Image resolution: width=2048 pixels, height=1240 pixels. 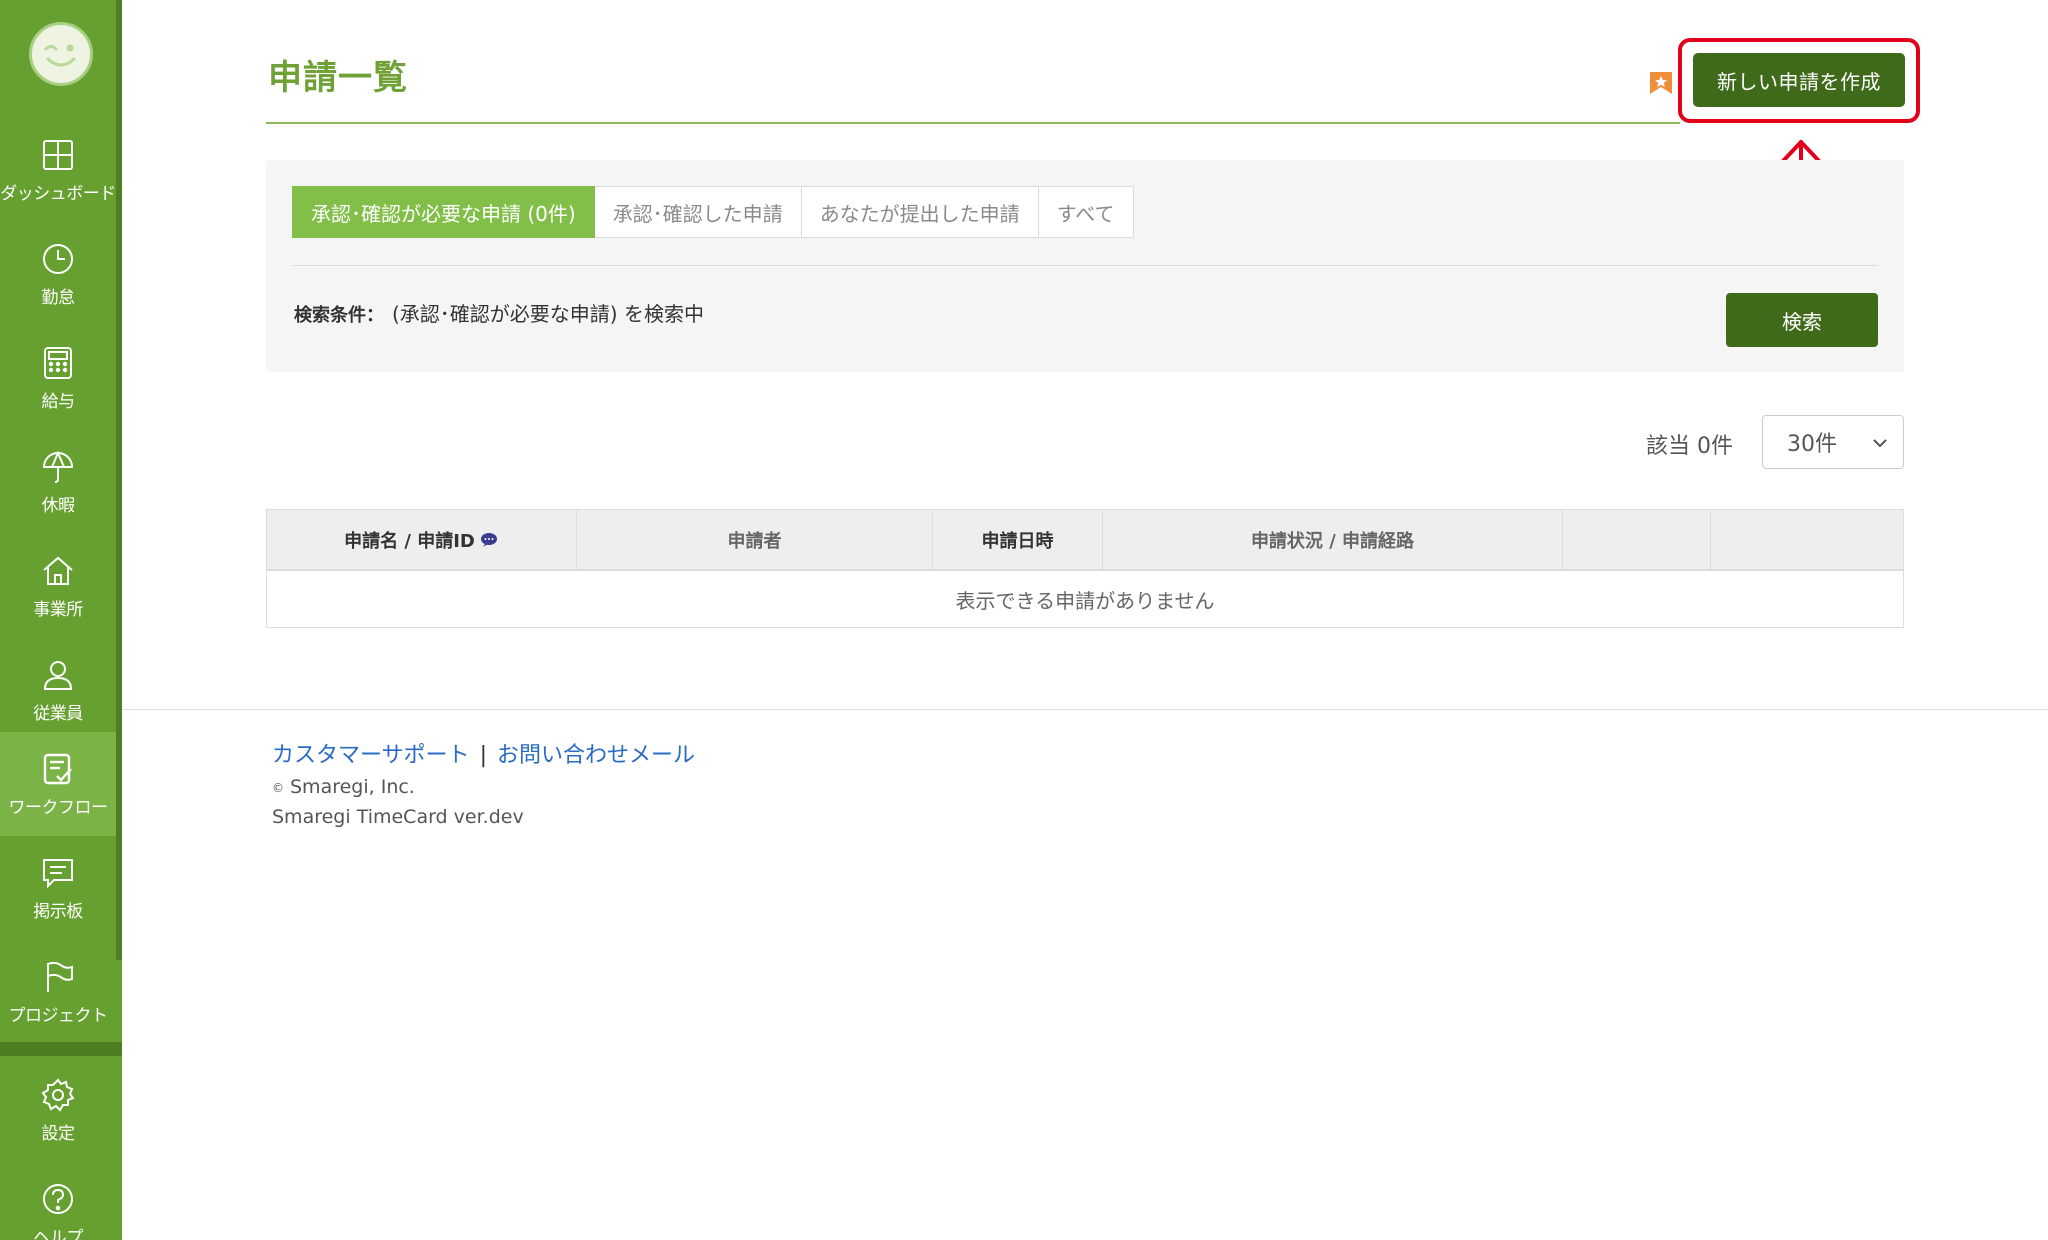 What do you see at coordinates (973, 123) in the screenshot?
I see `title-divider` at bounding box center [973, 123].